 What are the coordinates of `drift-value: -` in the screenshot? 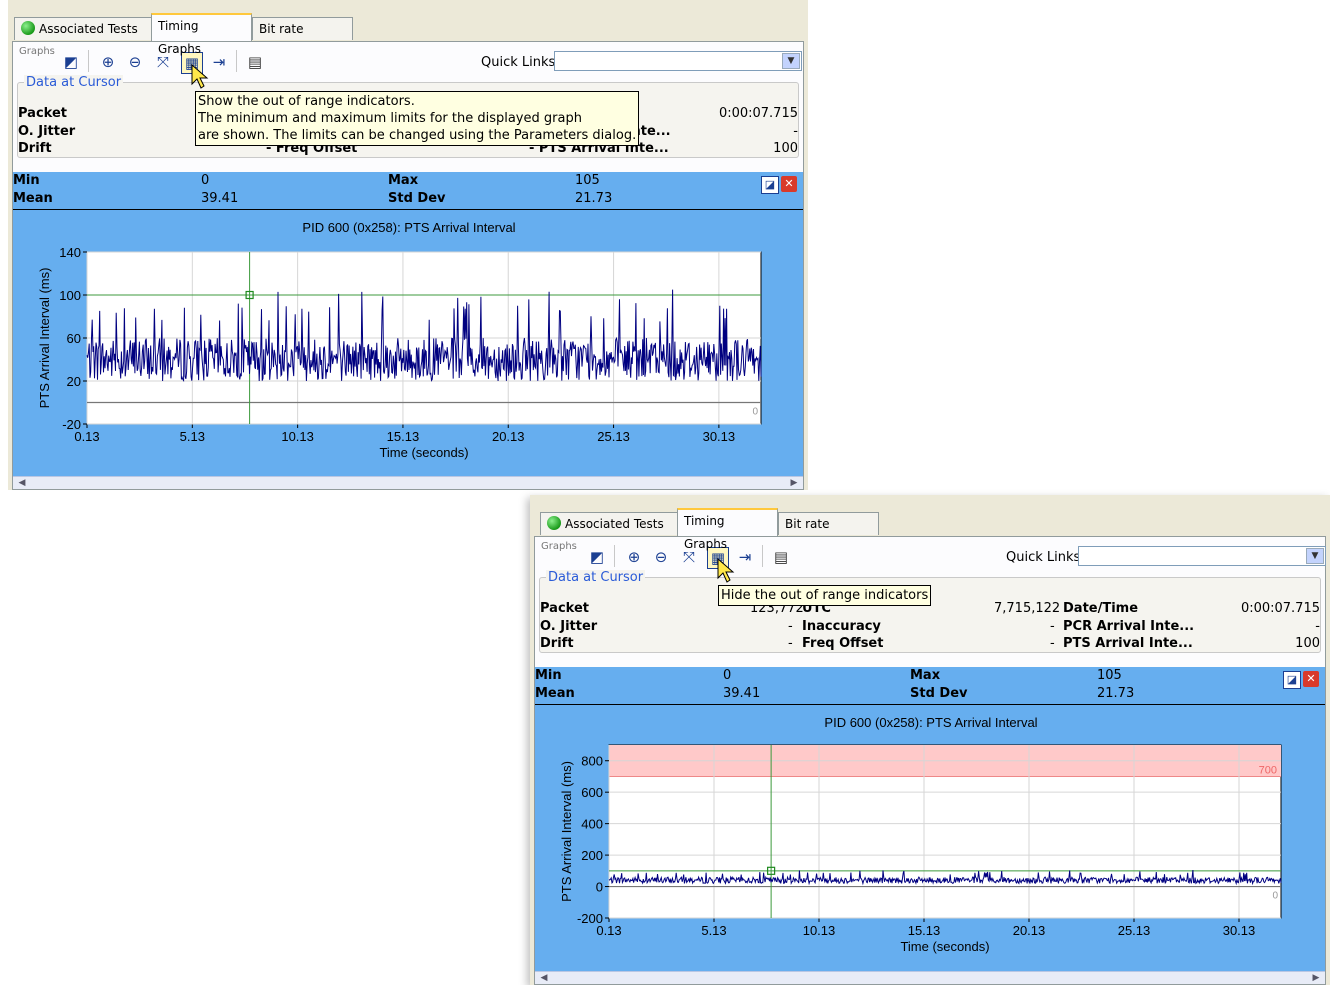 It's located at (790, 643).